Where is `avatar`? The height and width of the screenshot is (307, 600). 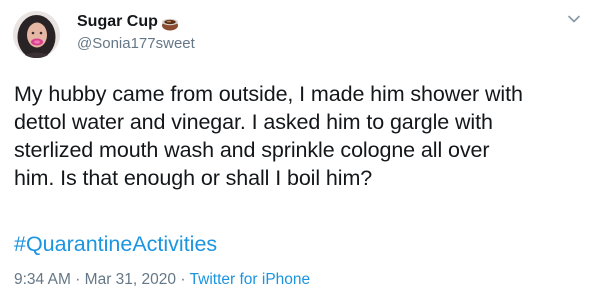 avatar is located at coordinates (36, 34).